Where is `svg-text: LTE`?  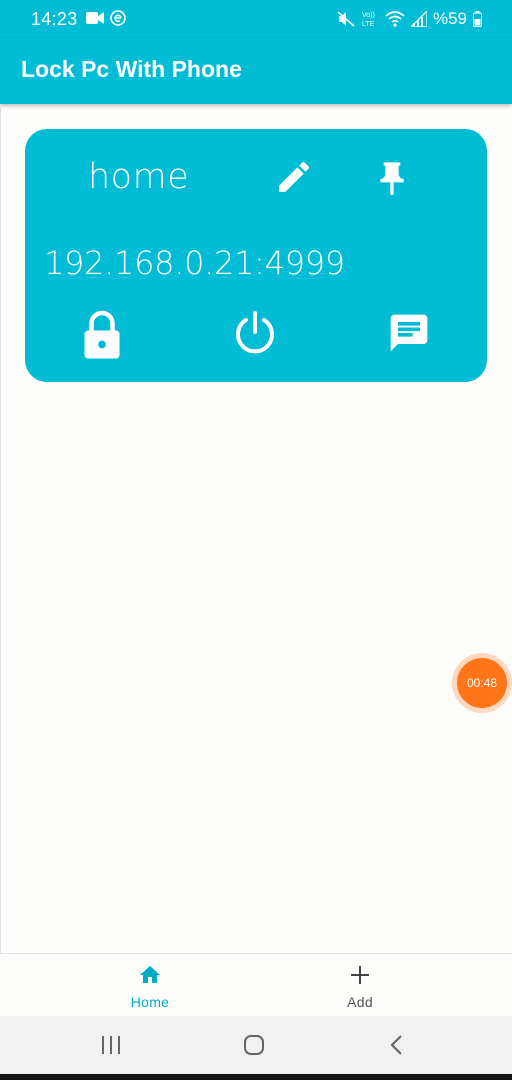 svg-text: LTE is located at coordinates (368, 24).